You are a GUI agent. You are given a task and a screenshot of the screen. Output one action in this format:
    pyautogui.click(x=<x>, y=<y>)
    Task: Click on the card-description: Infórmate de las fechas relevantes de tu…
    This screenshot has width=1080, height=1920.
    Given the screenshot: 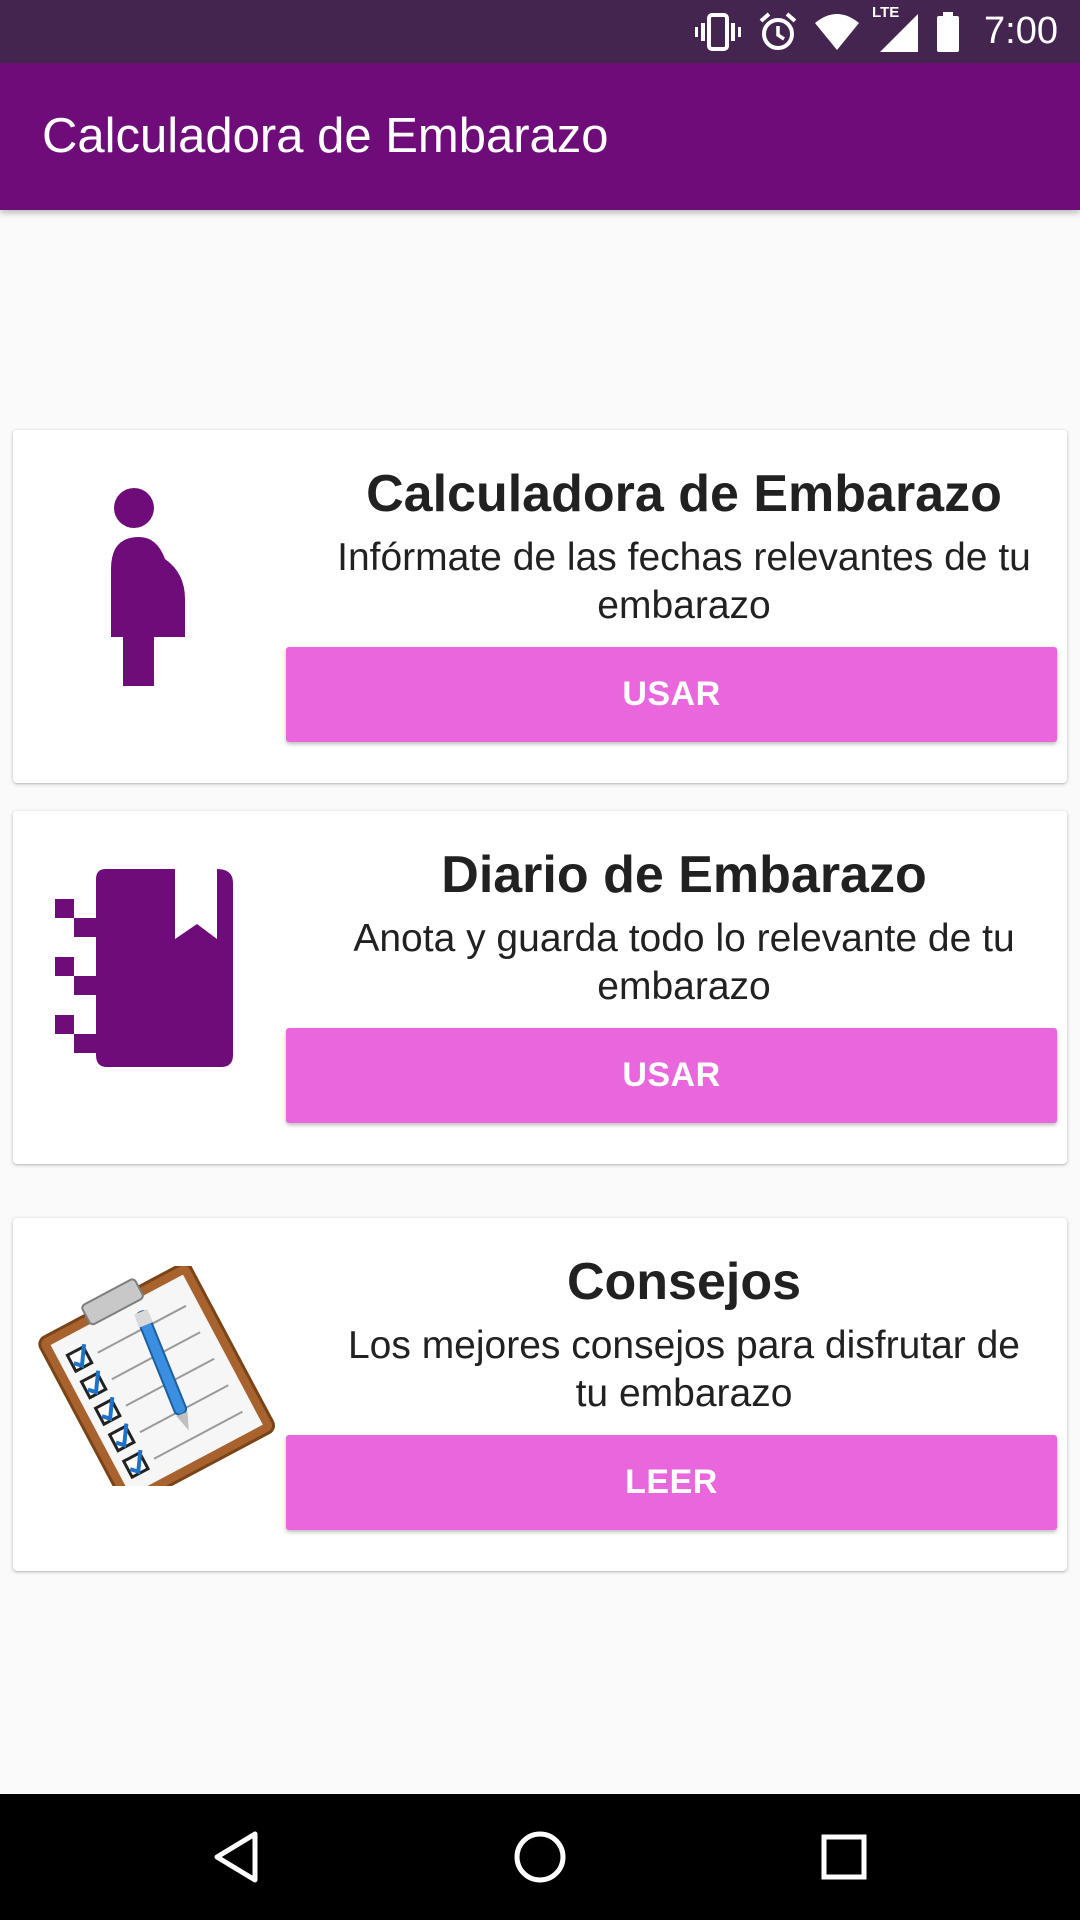 What is the action you would take?
    pyautogui.click(x=684, y=581)
    